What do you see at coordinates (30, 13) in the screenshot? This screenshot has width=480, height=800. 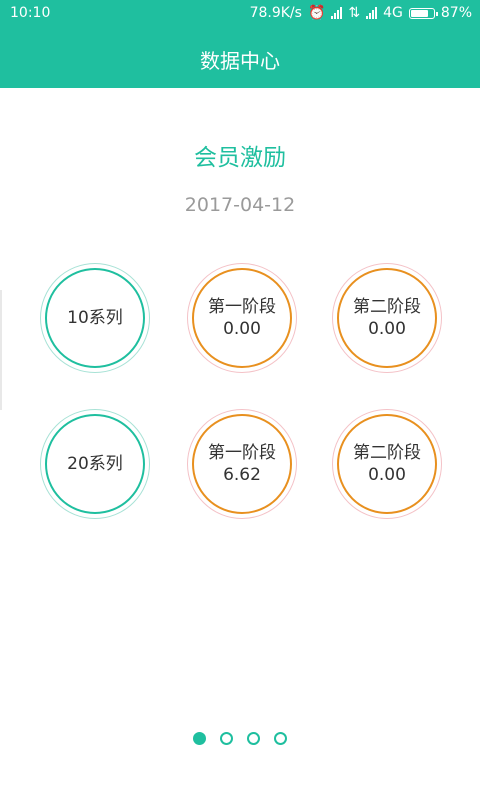 I see `status-time: 10:10` at bounding box center [30, 13].